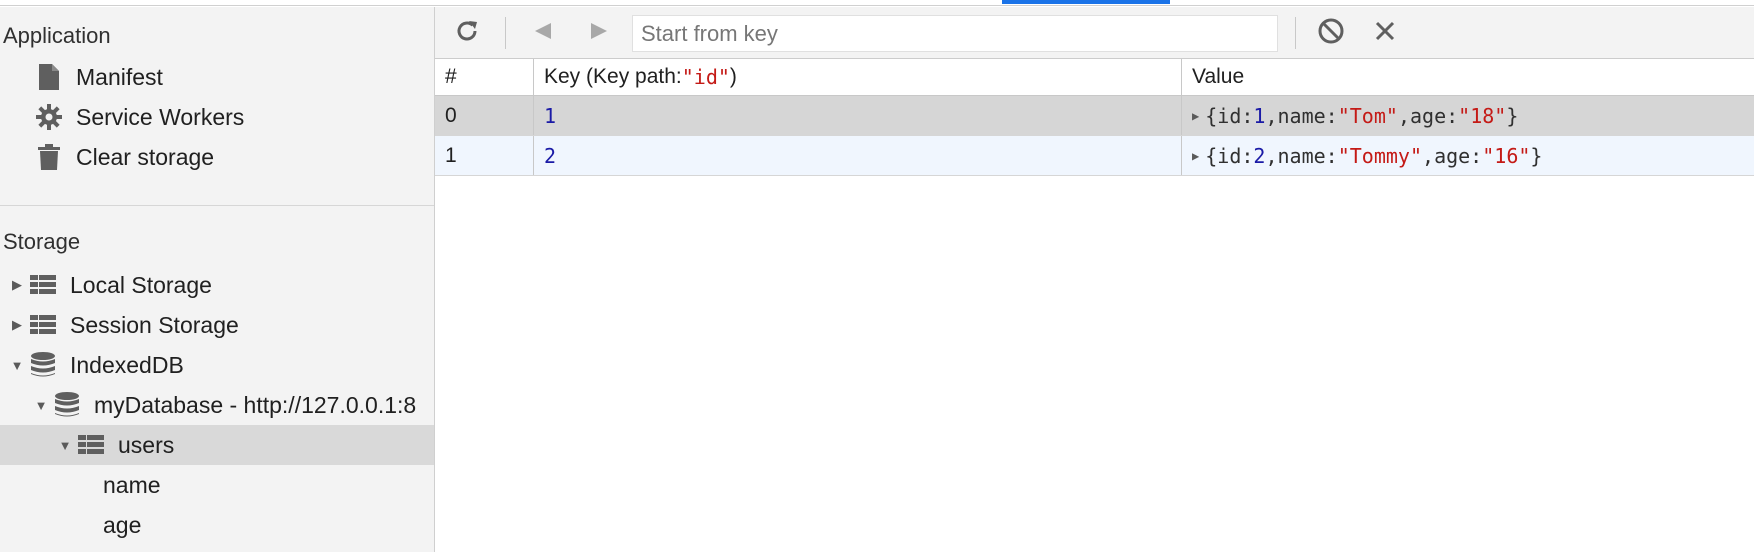 Image resolution: width=1754 pixels, height=552 pixels. I want to click on section-title-application: Application, so click(57, 35).